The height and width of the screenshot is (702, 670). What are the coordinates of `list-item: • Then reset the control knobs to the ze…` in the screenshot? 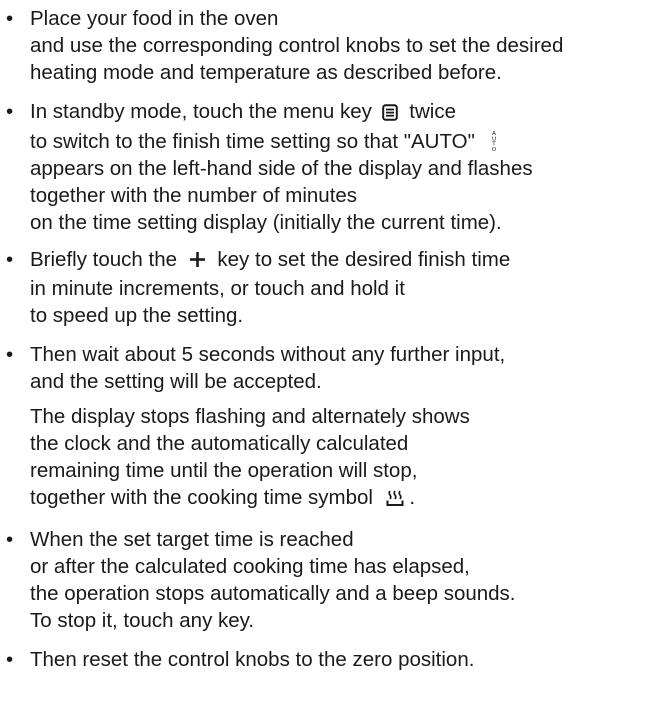 It's located at (335, 659).